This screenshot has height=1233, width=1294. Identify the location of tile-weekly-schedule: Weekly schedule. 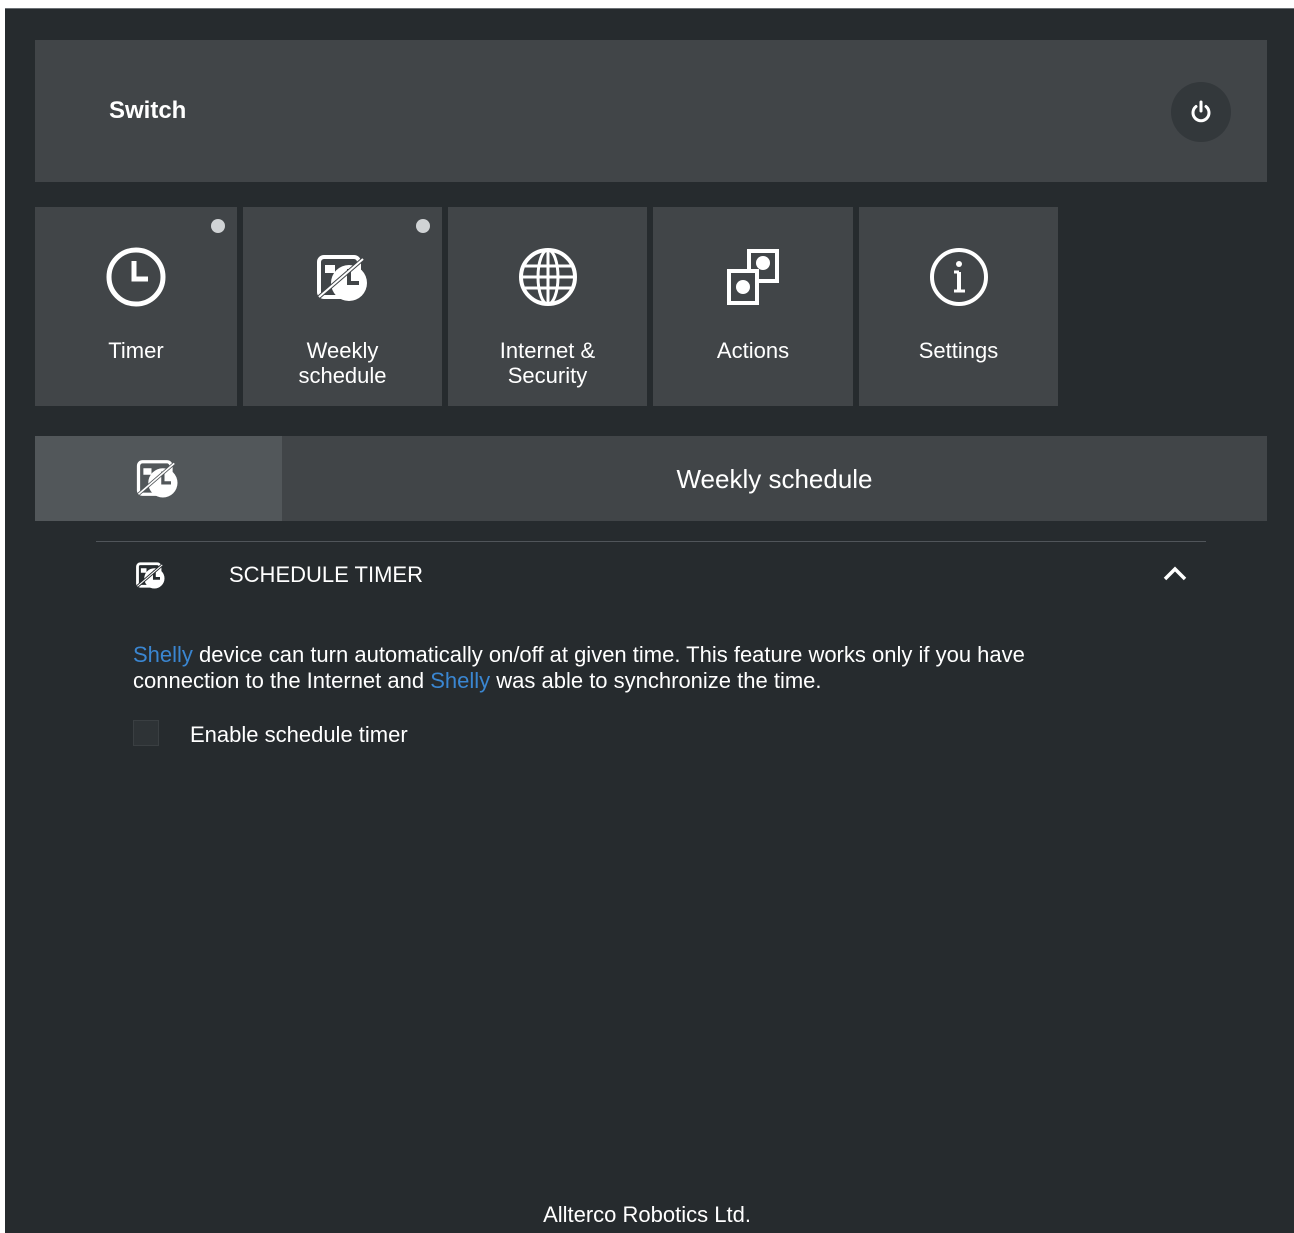
(342, 306).